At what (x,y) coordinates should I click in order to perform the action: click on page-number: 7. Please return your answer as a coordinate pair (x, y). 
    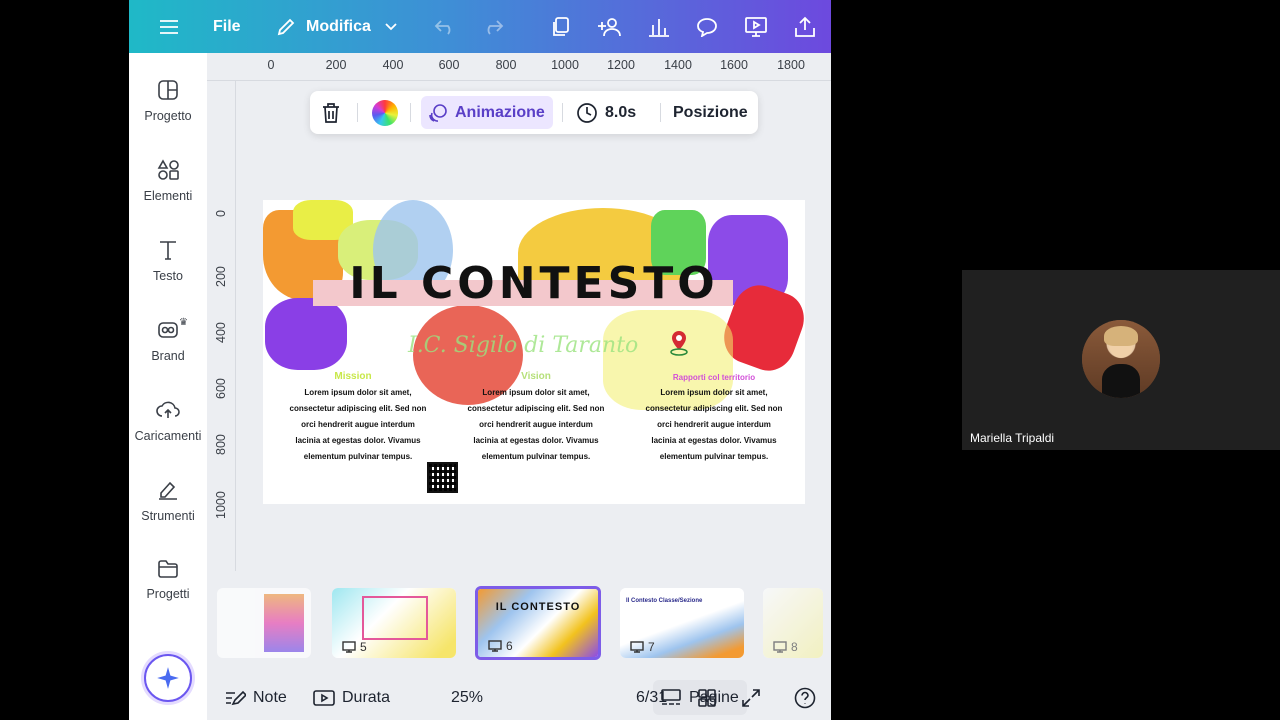
    Looking at the image, I should click on (642, 647).